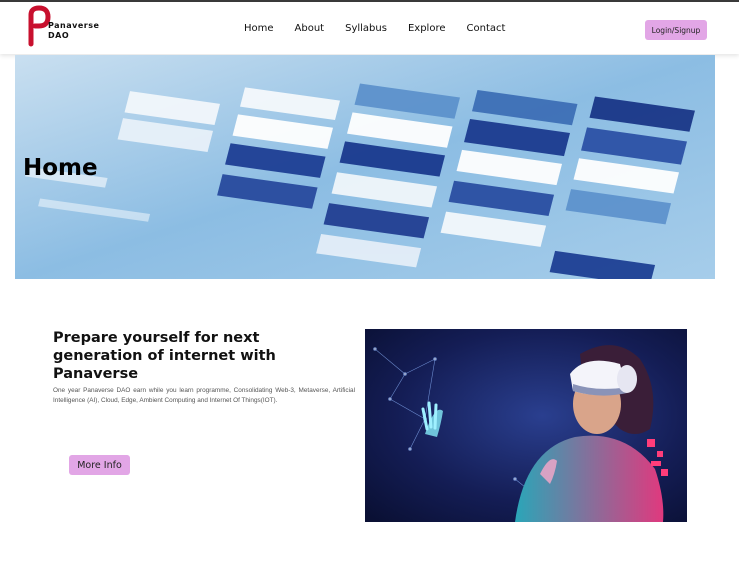 Image resolution: width=739 pixels, height=582 pixels. I want to click on nav-explore-link: Explore, so click(427, 28).